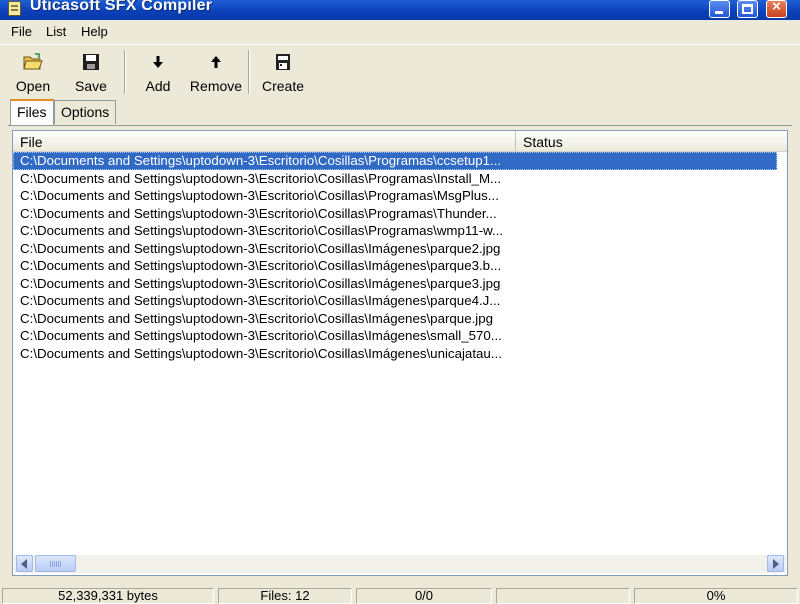 The image size is (800, 604). What do you see at coordinates (400, 10) in the screenshot?
I see `title-bar: Uticasoft SFX Compiler ×` at bounding box center [400, 10].